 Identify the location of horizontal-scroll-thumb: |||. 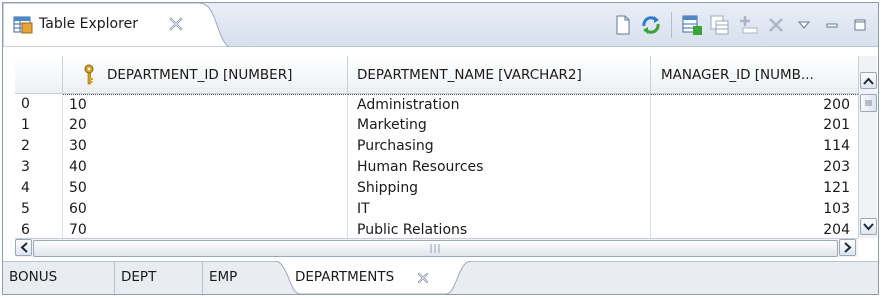
(435, 248).